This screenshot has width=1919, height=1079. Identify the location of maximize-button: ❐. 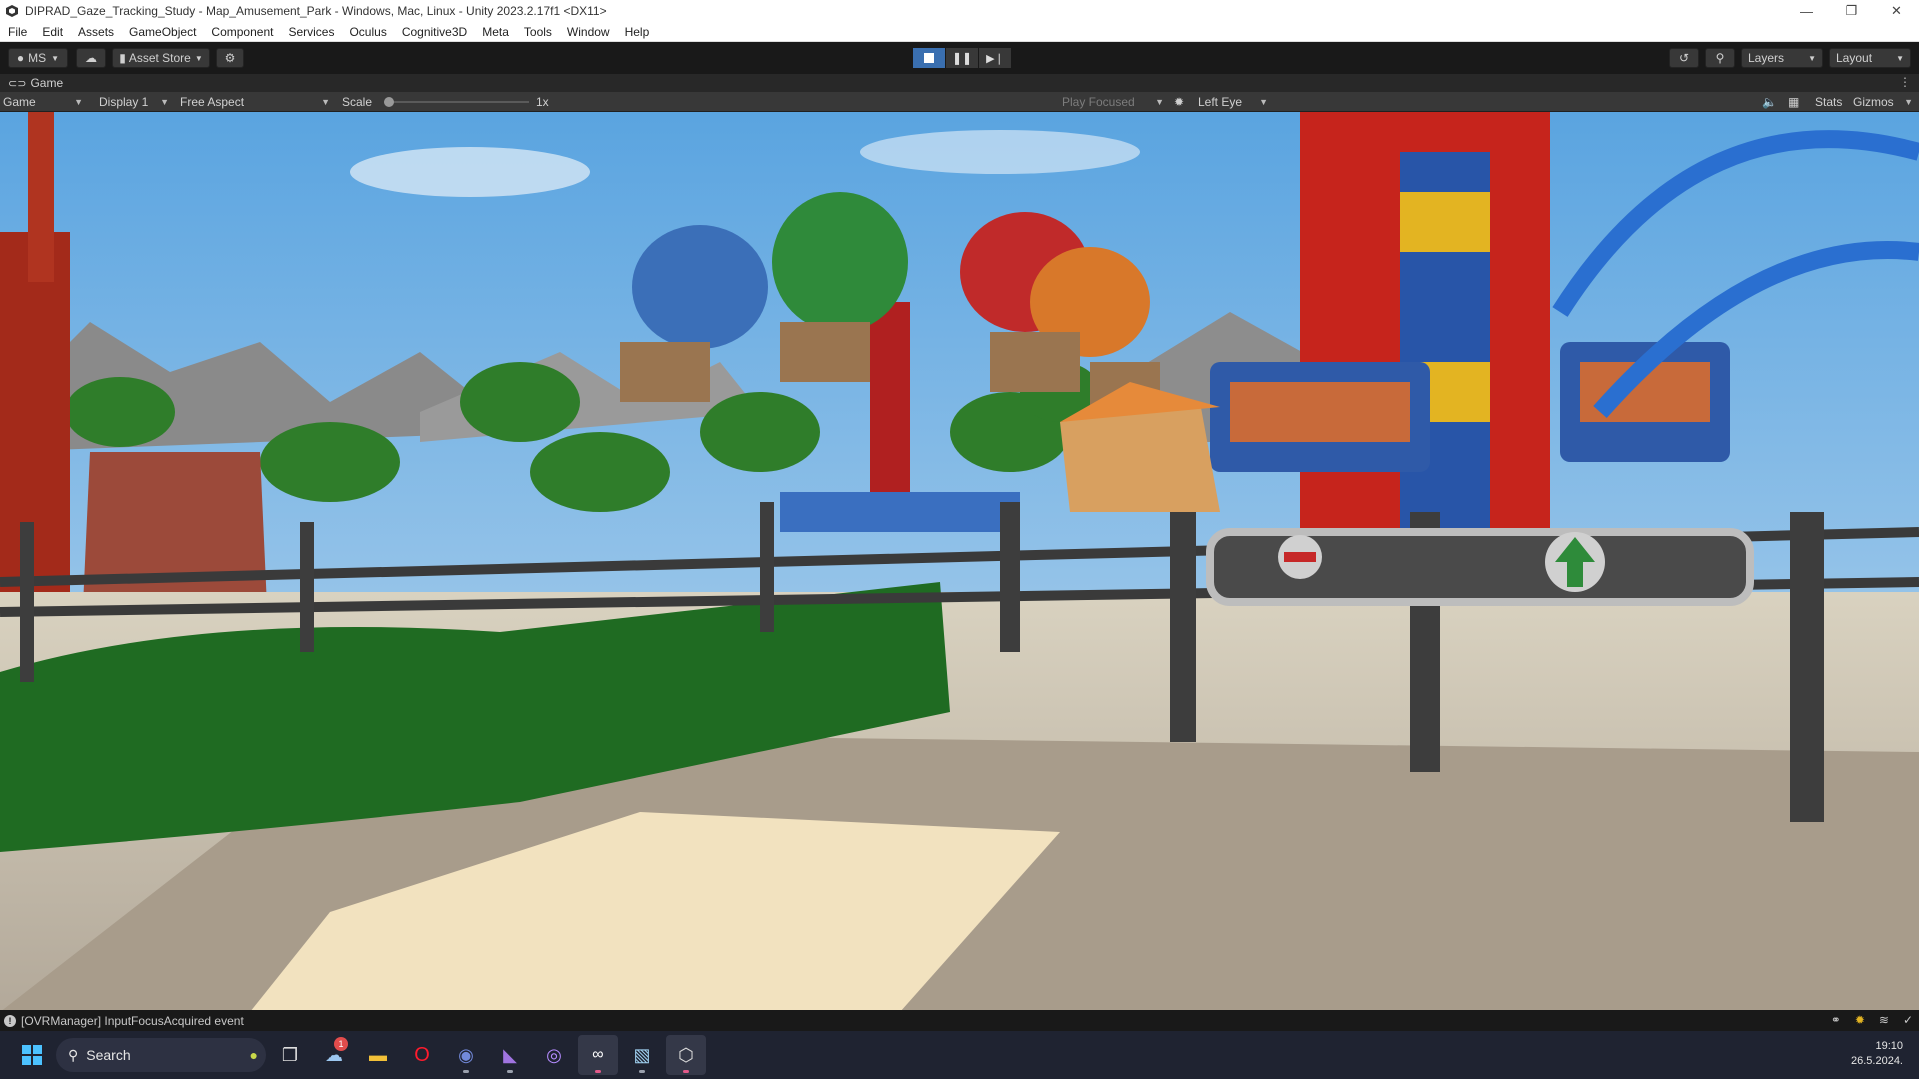
(1851, 11).